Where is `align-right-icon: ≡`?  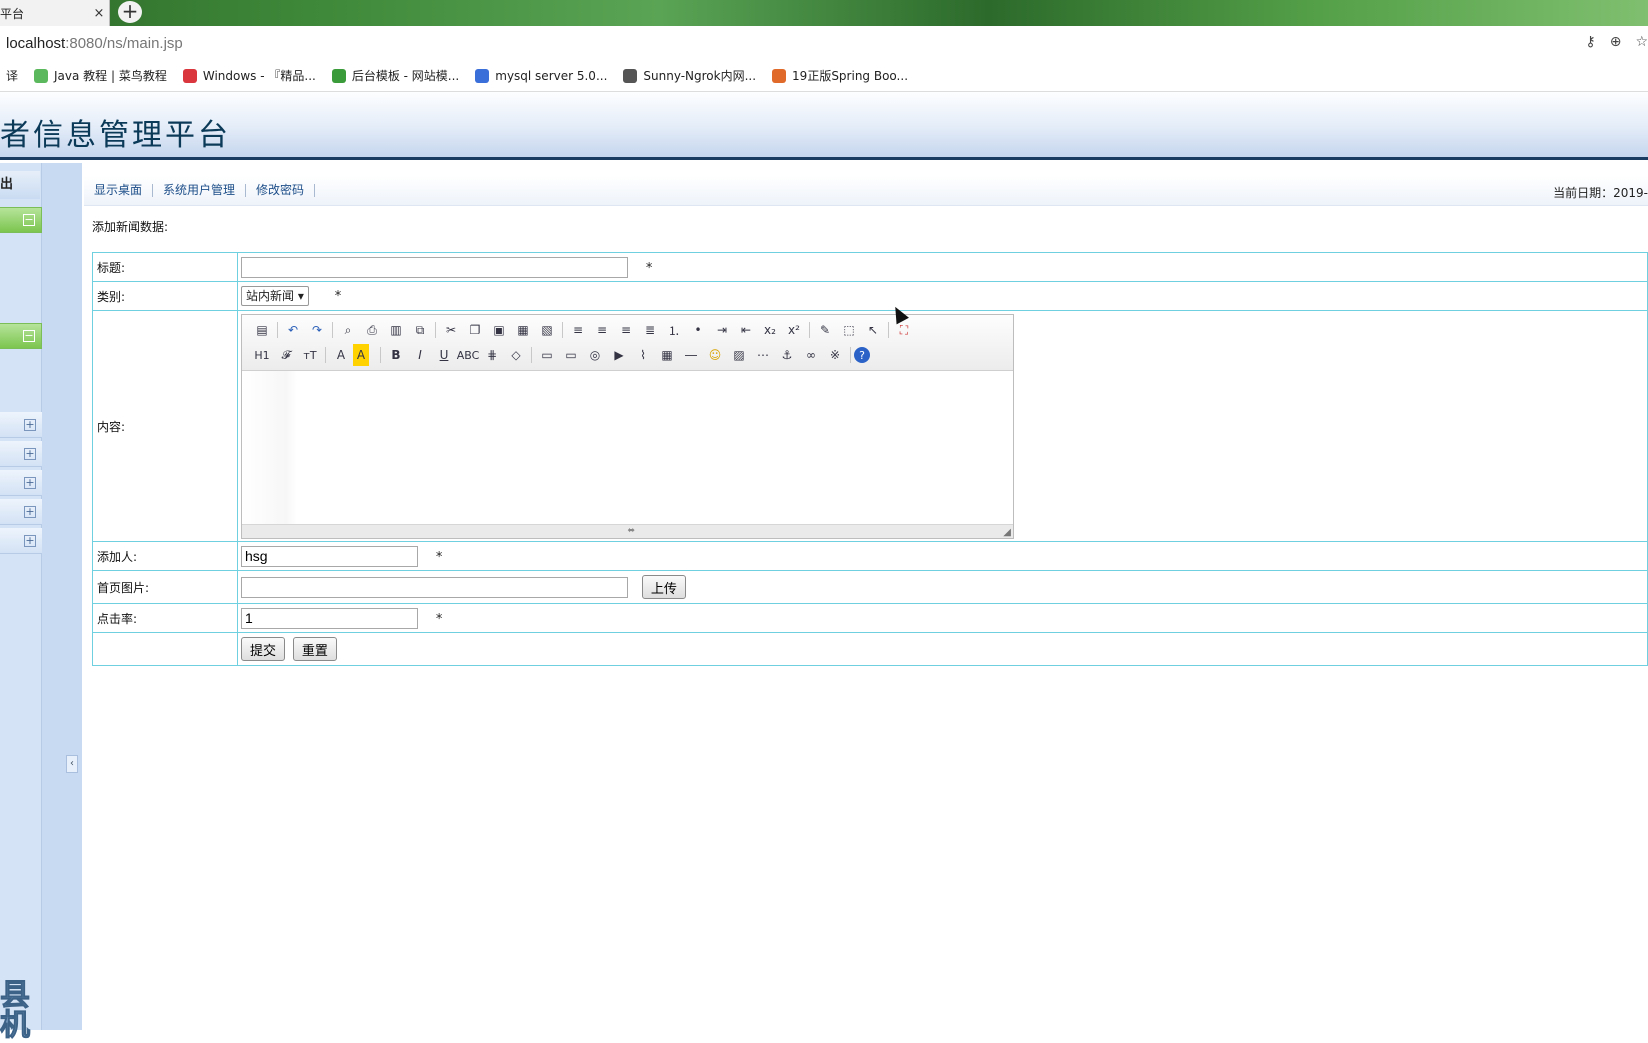
align-right-icon: ≡ is located at coordinates (626, 330).